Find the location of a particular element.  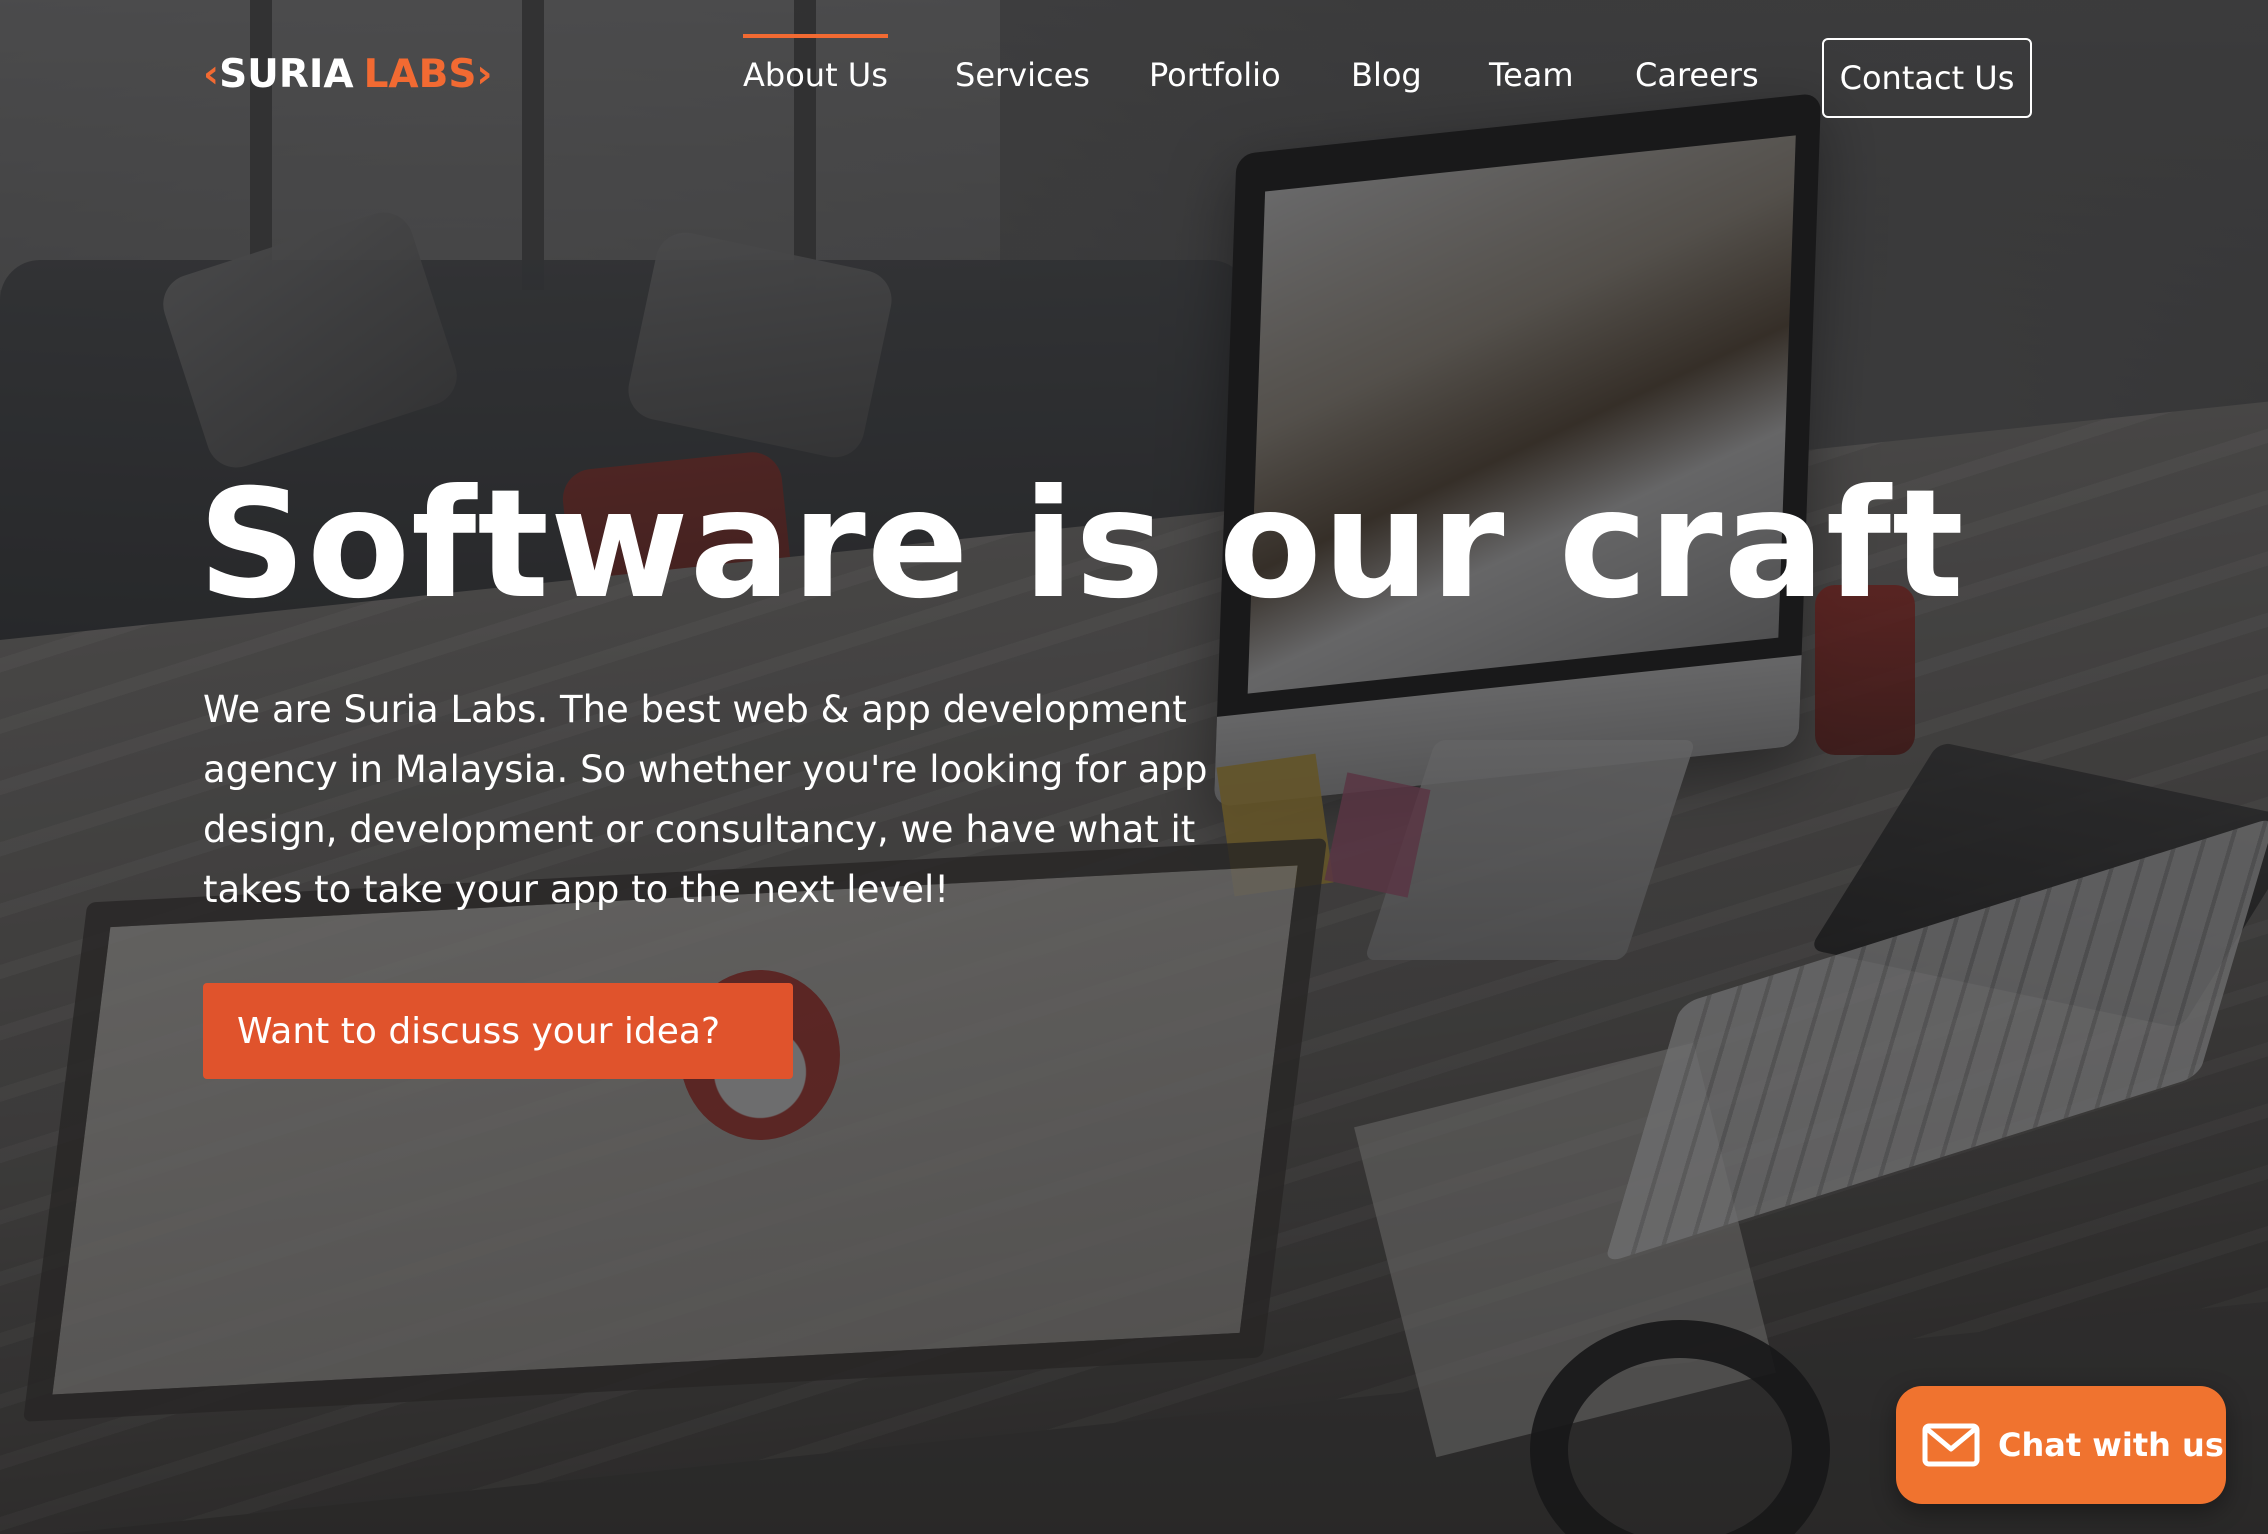

hero-title: Software is our craft is located at coordinates (1081, 545).